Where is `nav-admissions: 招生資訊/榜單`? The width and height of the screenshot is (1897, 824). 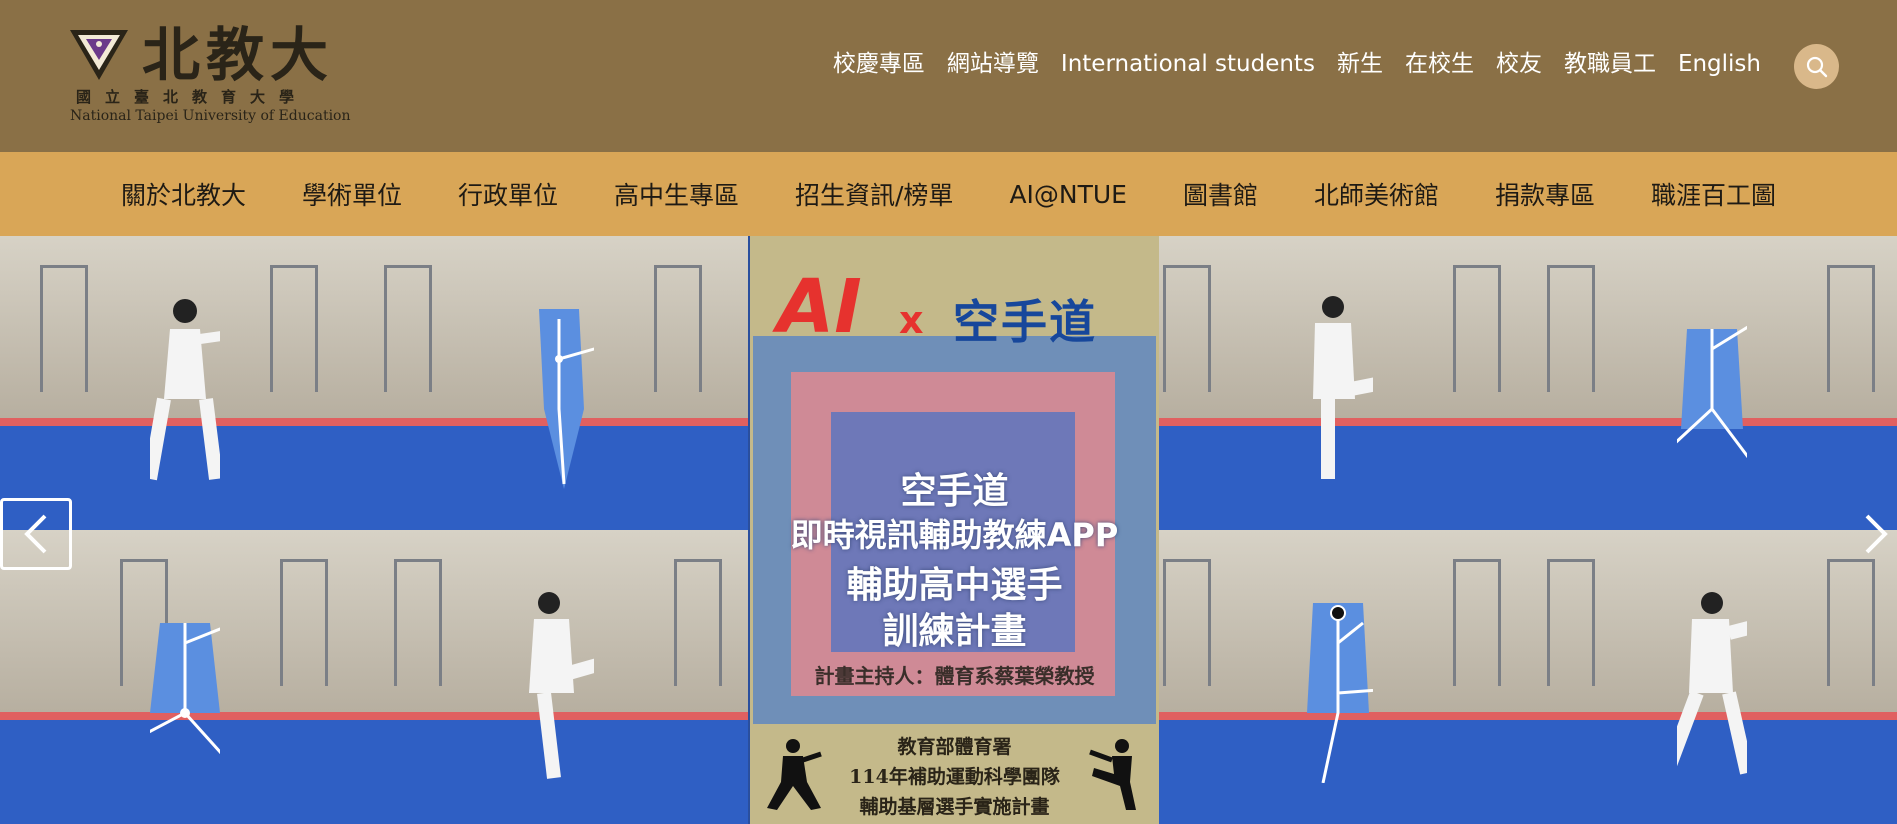 nav-admissions: 招生資訊/榜單 is located at coordinates (874, 194).